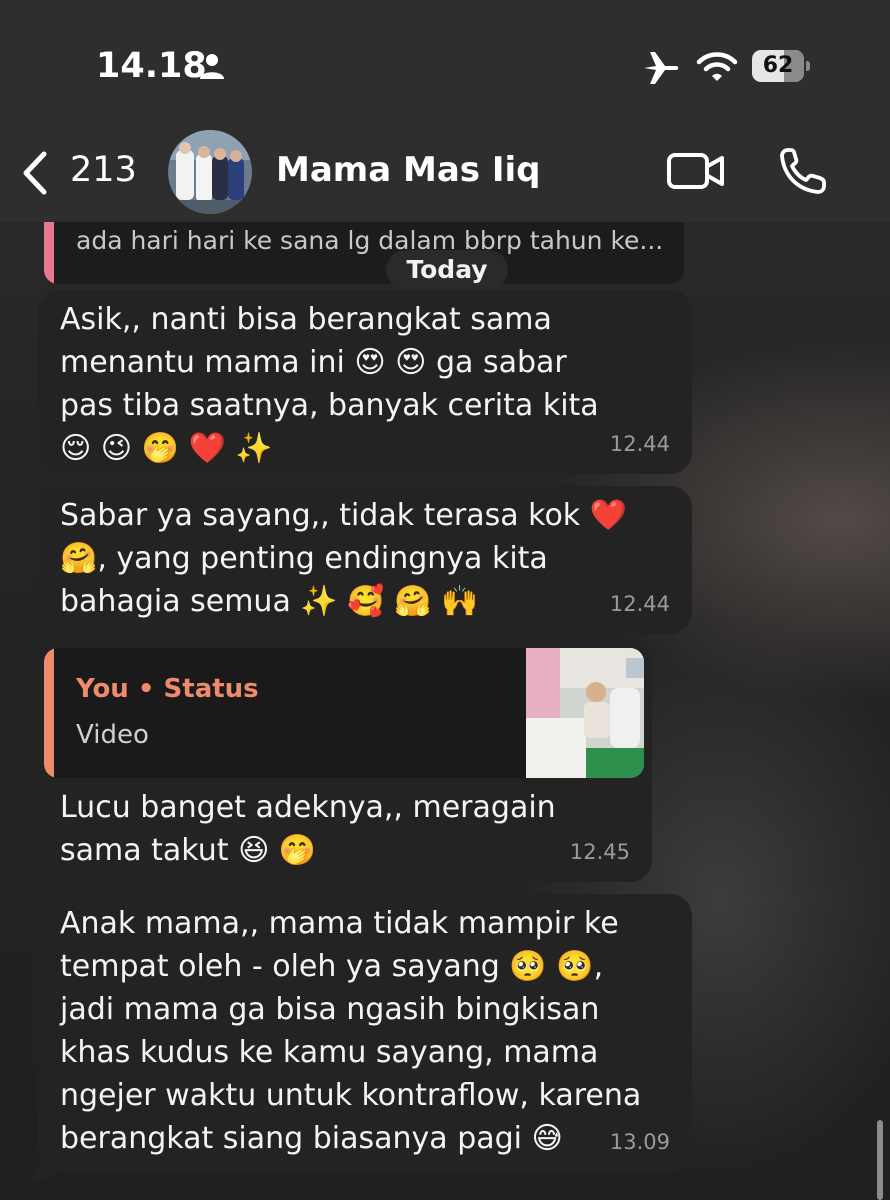  What do you see at coordinates (661, 68) in the screenshot?
I see `airplane-icon` at bounding box center [661, 68].